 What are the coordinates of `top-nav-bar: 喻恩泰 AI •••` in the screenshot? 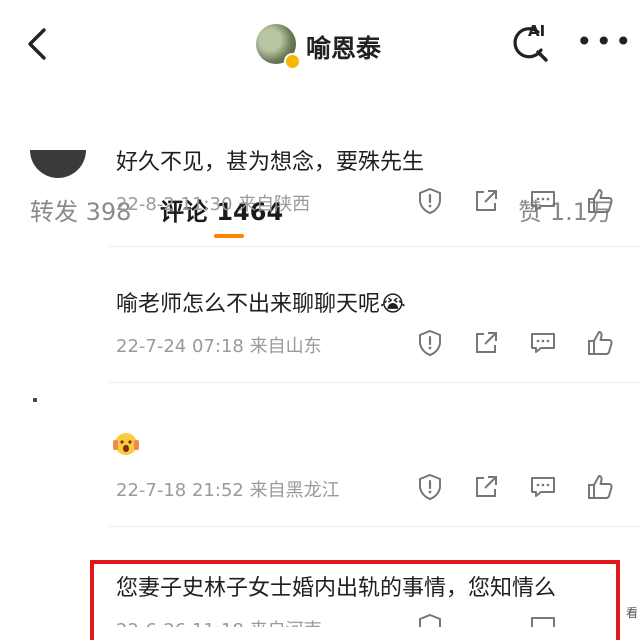 It's located at (320, 45).